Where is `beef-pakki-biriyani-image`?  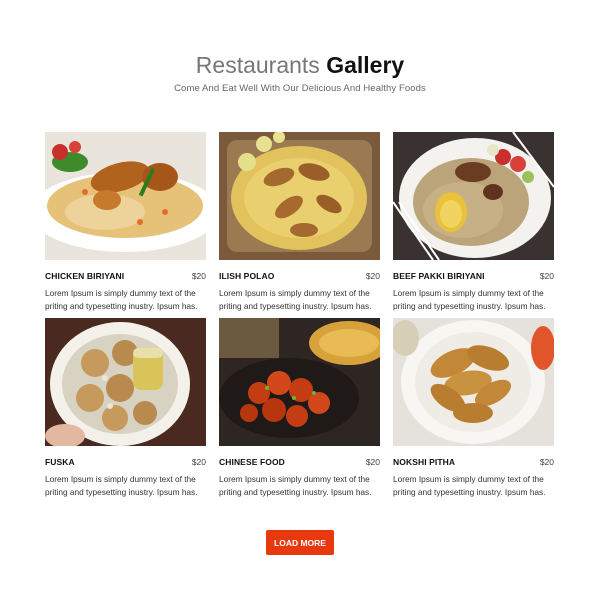 beef-pakki-biriyani-image is located at coordinates (473, 196).